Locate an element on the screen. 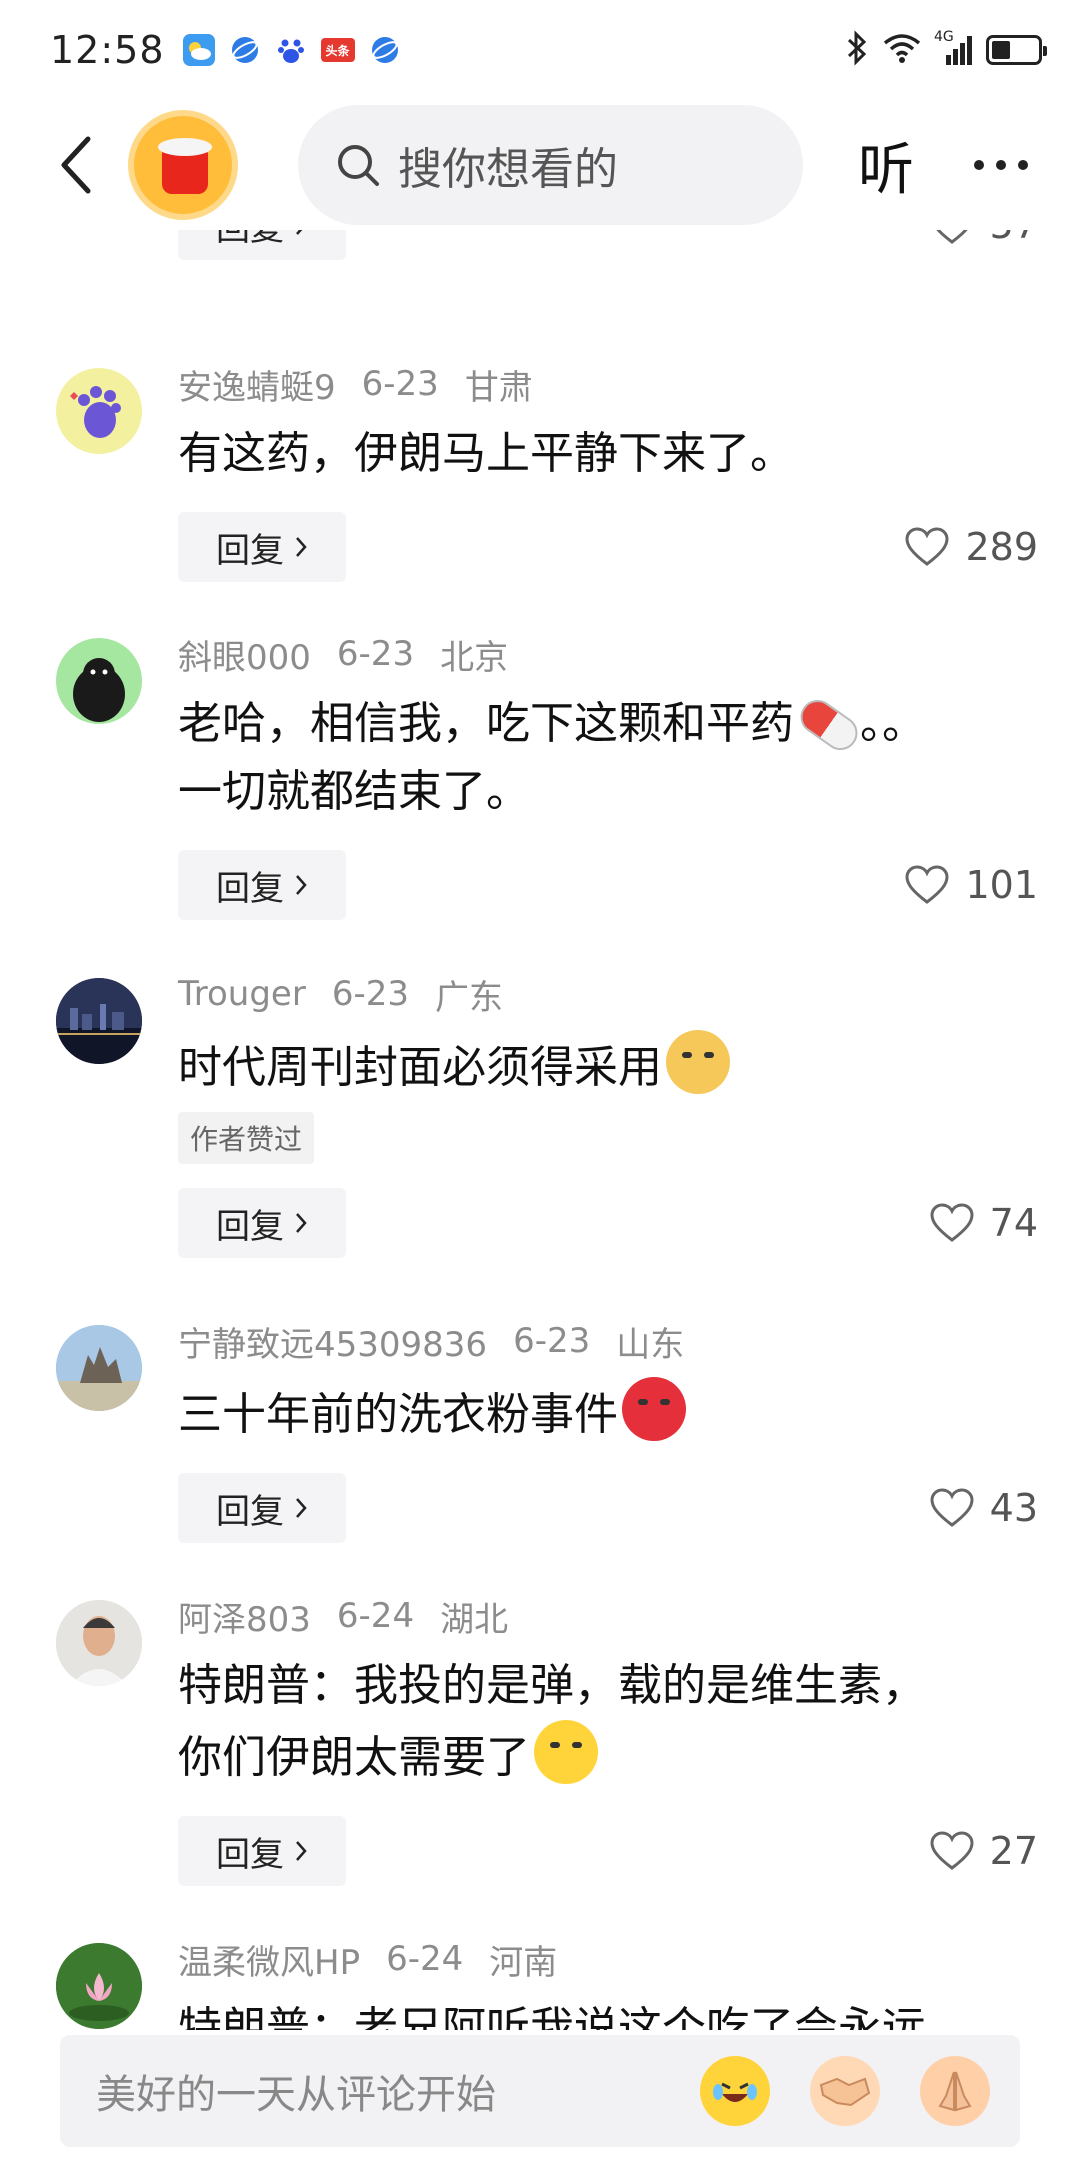  username: 温柔微风HP is located at coordinates (269, 1959).